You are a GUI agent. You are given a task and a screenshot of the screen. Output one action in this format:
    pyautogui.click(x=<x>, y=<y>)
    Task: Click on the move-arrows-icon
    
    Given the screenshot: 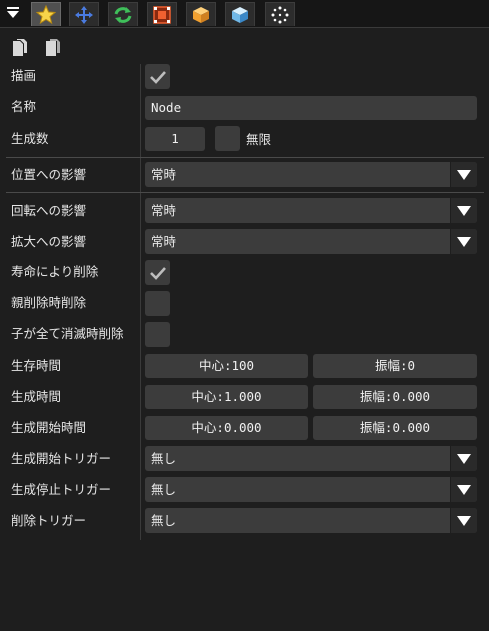 What is the action you would take?
    pyautogui.click(x=84, y=14)
    